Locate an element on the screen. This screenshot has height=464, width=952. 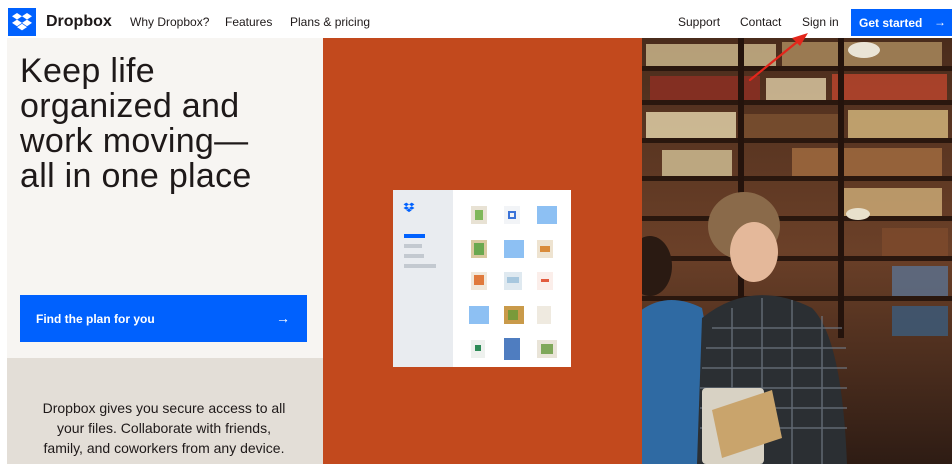
headline-line: organized and is located at coordinates (130, 106).